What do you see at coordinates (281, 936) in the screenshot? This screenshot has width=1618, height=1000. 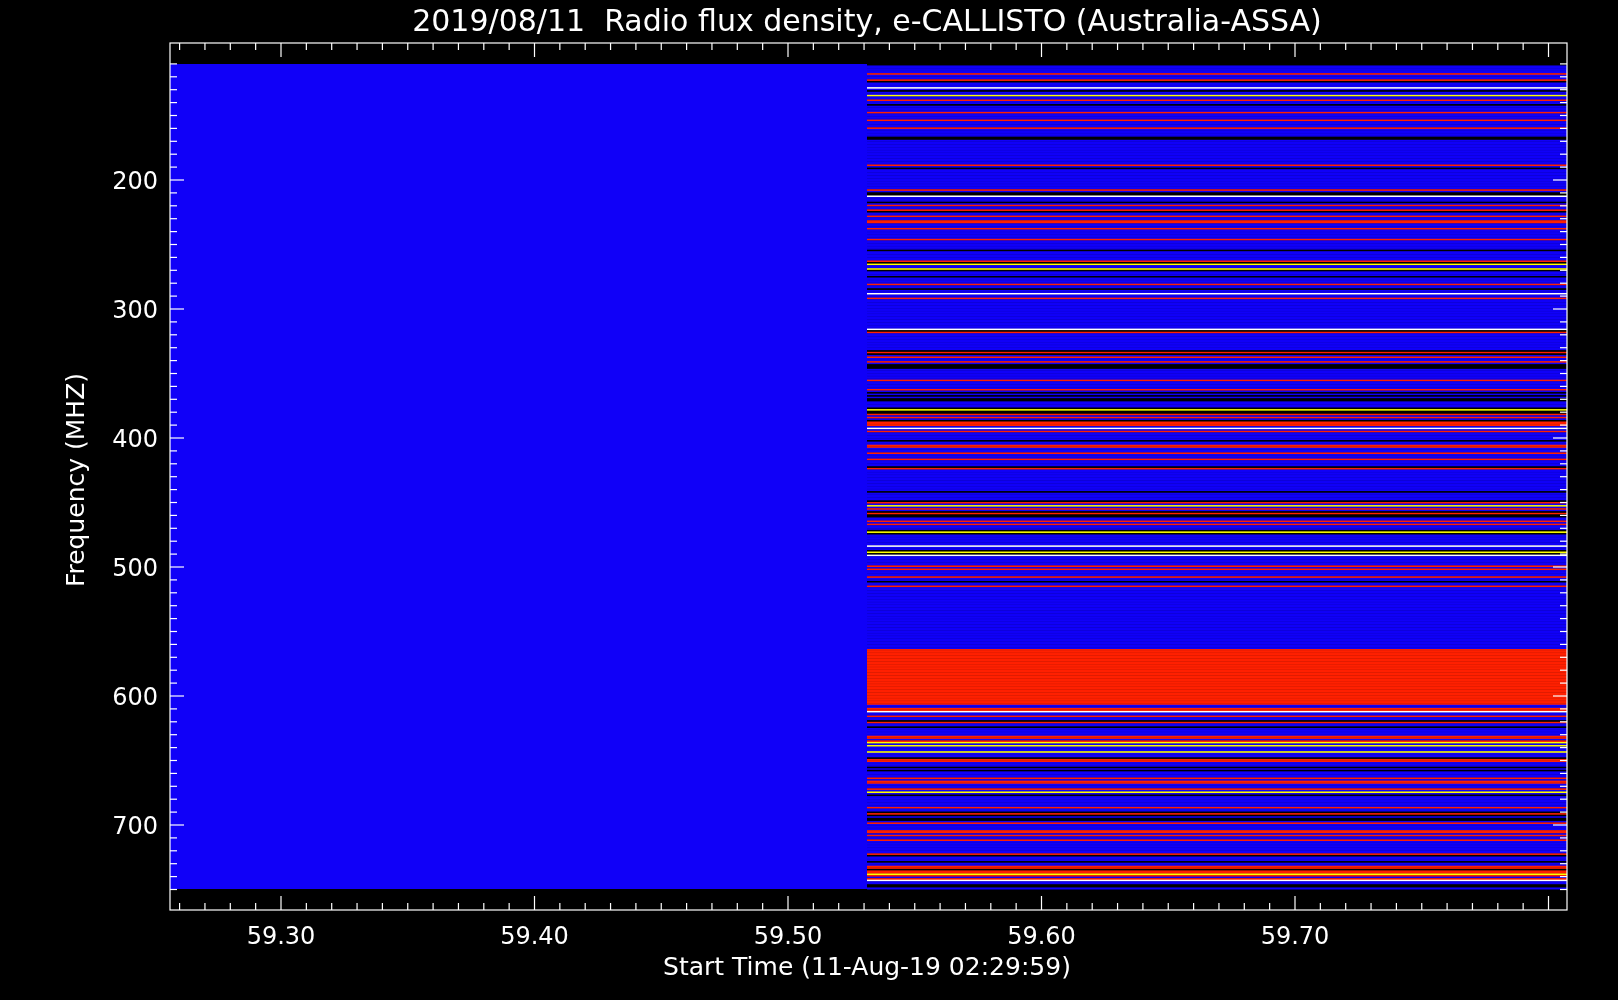 I see `tick-label: 59.30` at bounding box center [281, 936].